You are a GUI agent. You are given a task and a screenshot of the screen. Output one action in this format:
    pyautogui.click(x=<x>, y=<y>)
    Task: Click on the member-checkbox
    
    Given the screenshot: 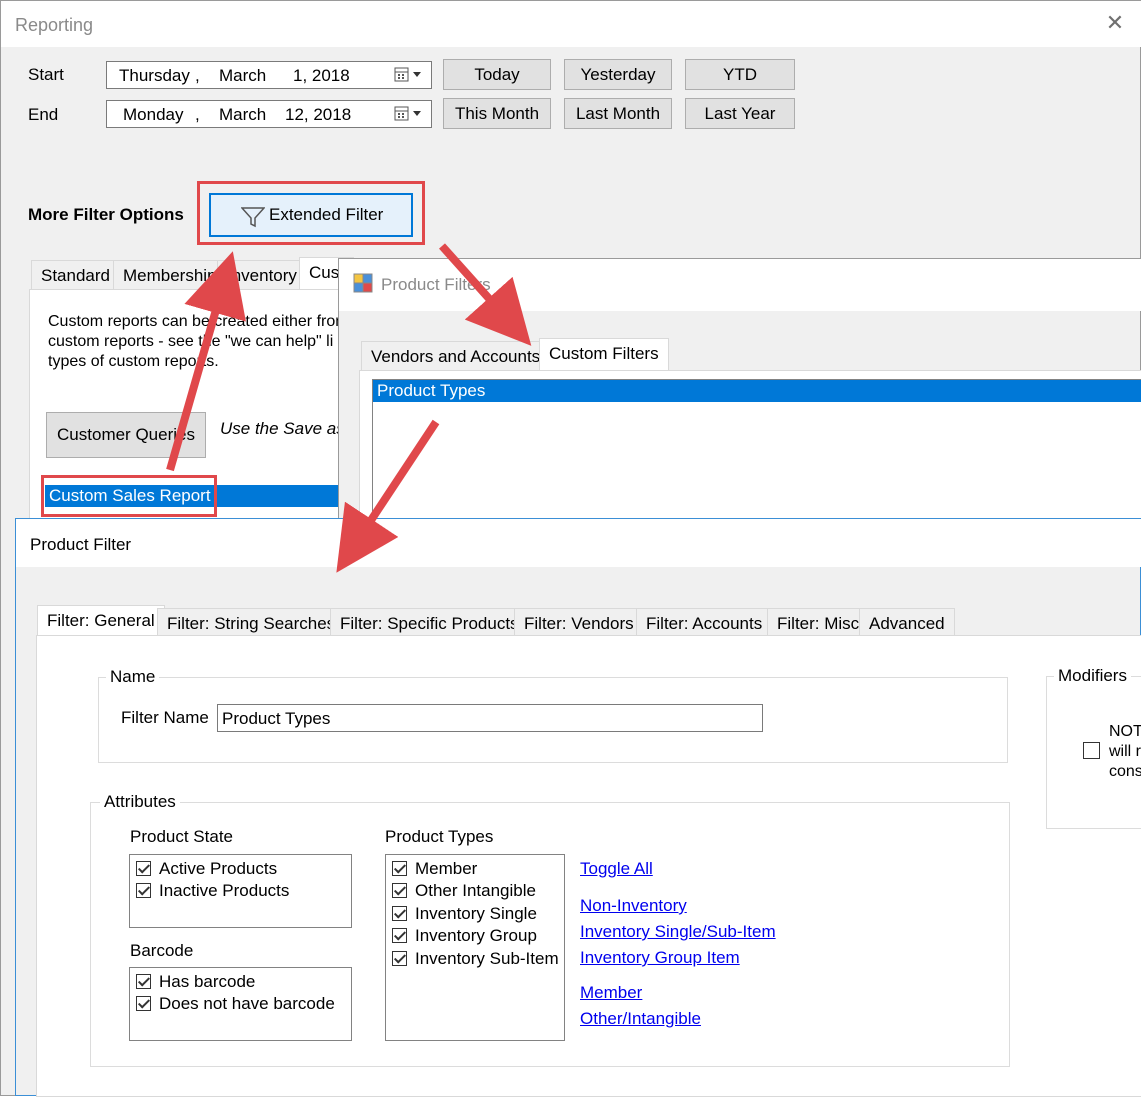 What is the action you would take?
    pyautogui.click(x=399, y=868)
    